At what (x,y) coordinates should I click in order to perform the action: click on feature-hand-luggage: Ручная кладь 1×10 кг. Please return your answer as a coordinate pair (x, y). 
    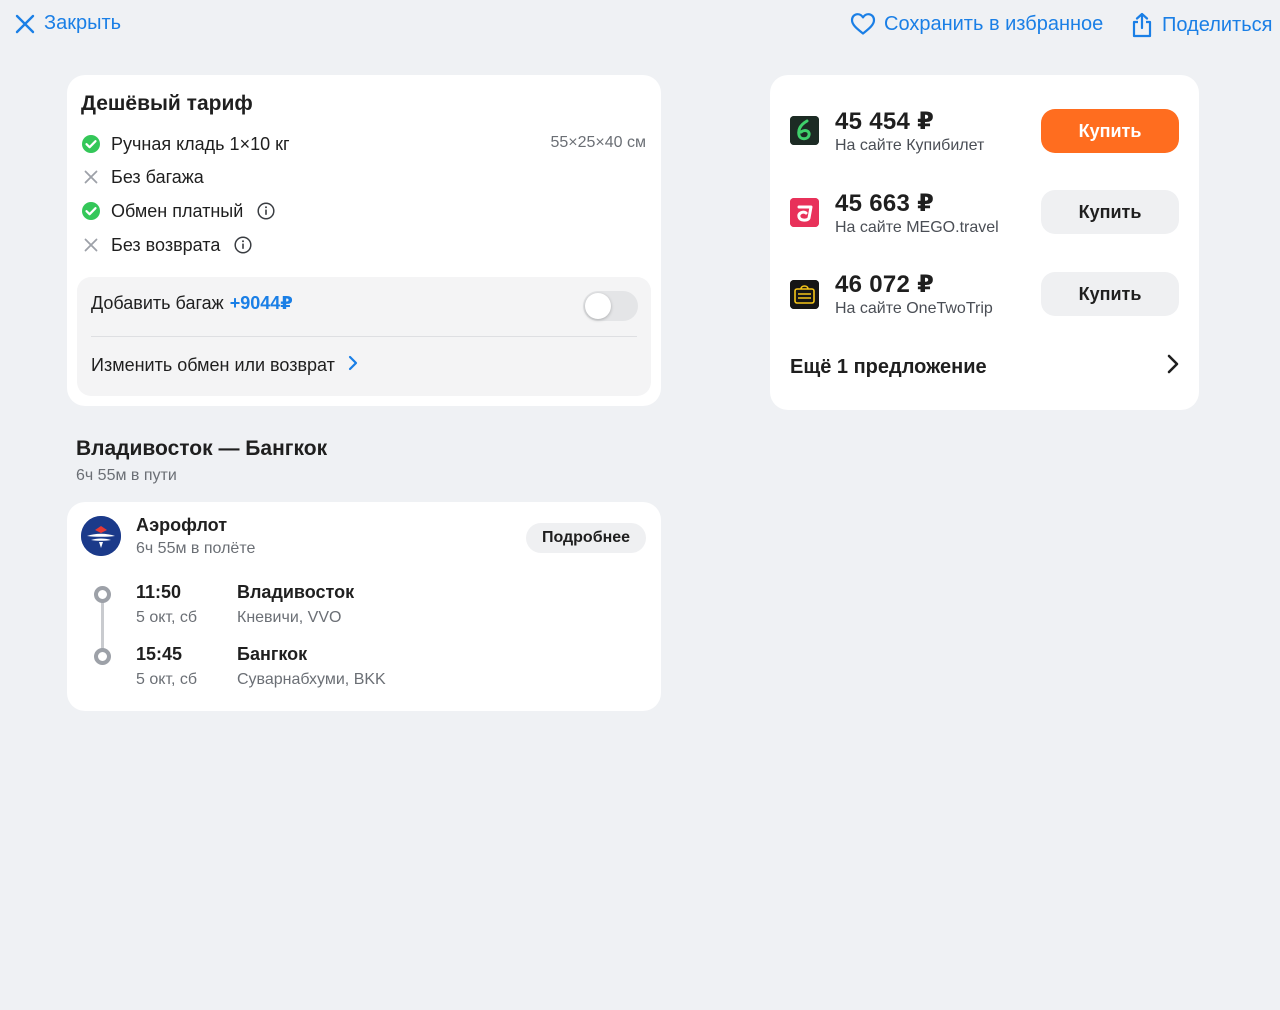
    Looking at the image, I should click on (185, 144).